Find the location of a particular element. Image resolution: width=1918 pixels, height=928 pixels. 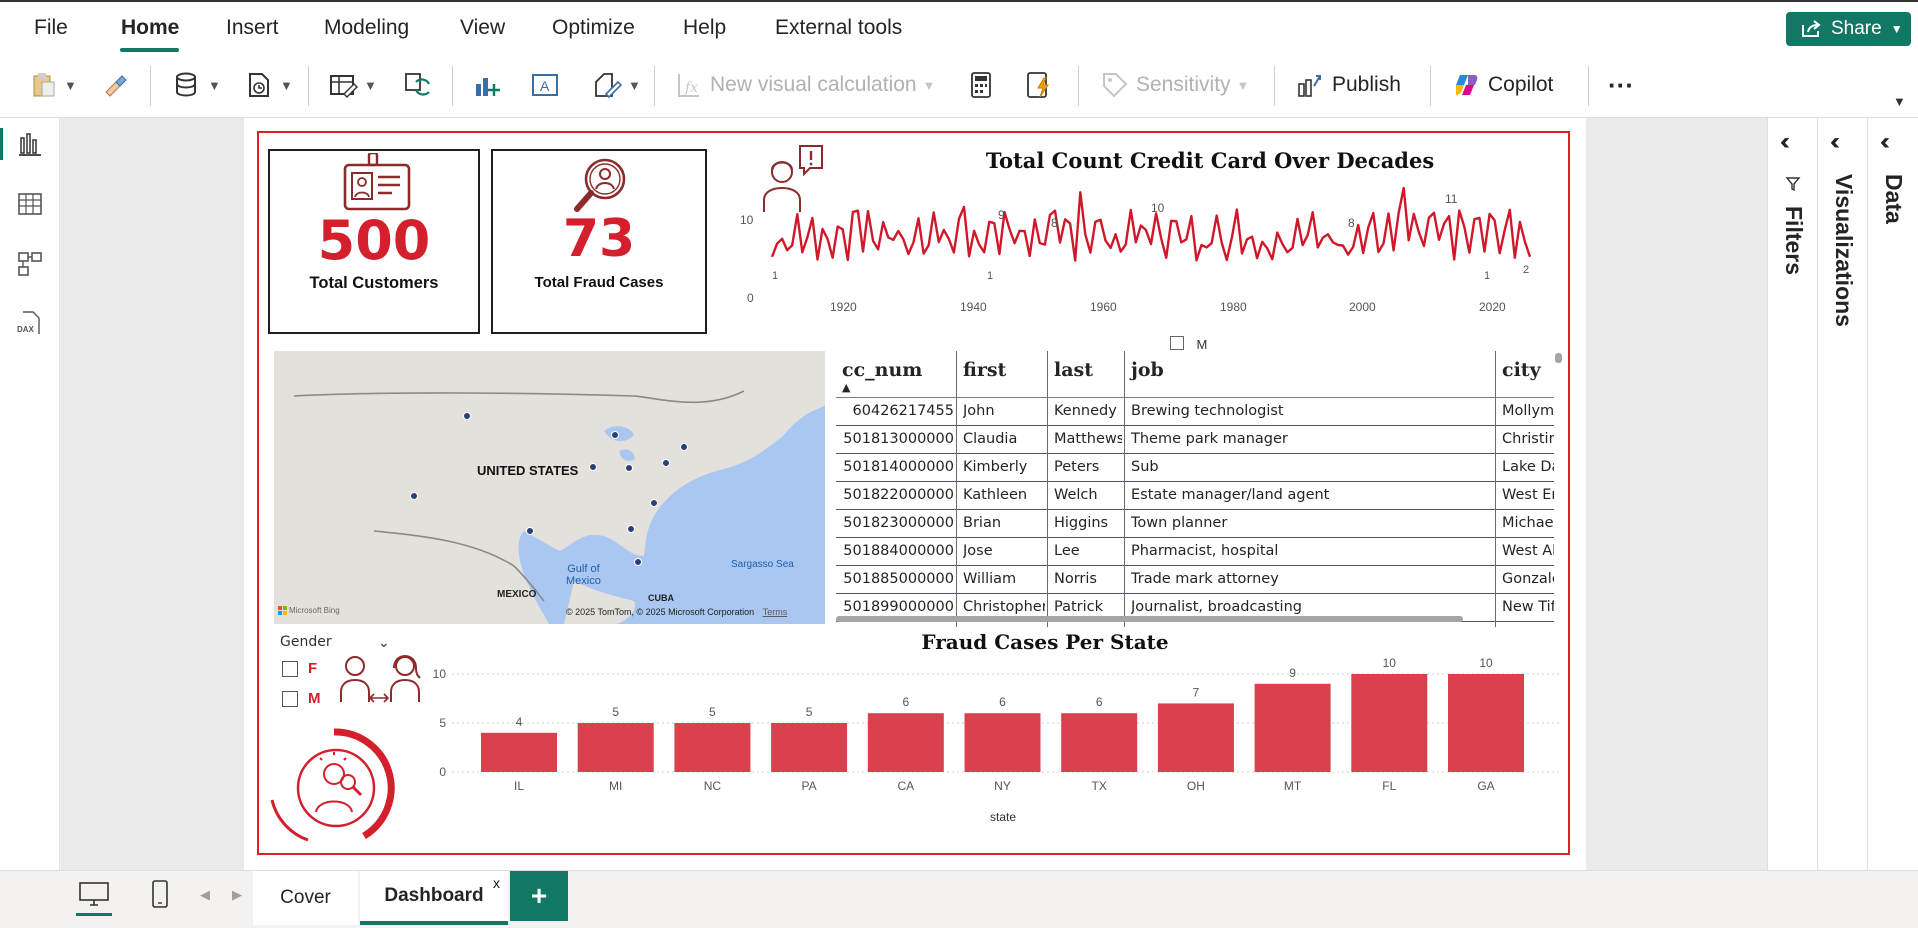

chevron-down-icon: ⌄ is located at coordinates (384, 642).